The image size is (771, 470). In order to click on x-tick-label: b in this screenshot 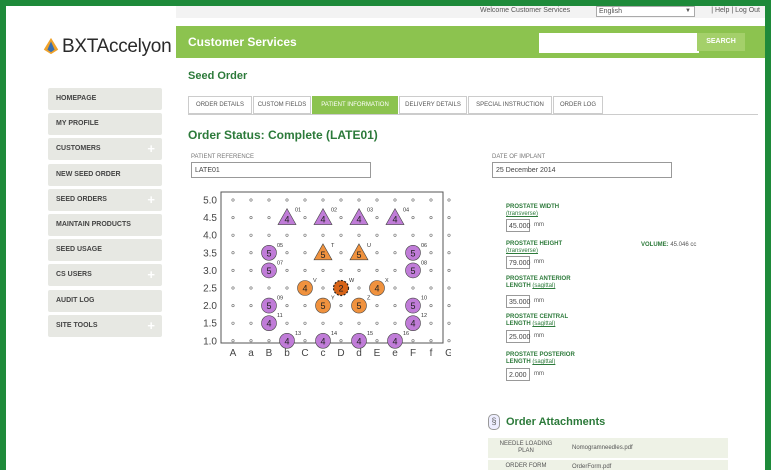, I will do `click(287, 353)`.